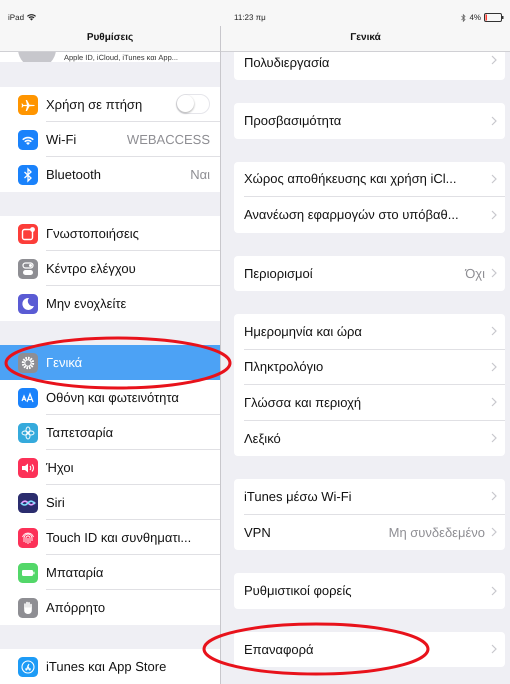  What do you see at coordinates (31, 17) in the screenshot?
I see `wifi-signal-icon` at bounding box center [31, 17].